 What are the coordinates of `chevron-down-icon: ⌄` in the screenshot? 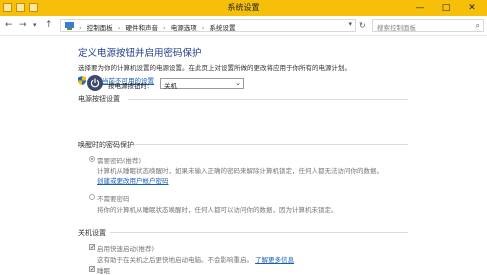 It's located at (238, 83).